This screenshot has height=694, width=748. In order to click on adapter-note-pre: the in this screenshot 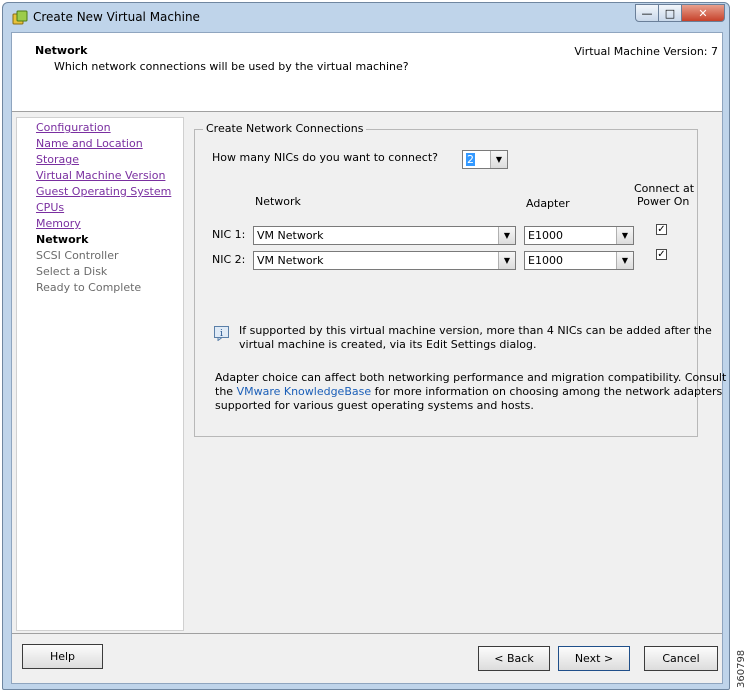, I will do `click(226, 391)`.